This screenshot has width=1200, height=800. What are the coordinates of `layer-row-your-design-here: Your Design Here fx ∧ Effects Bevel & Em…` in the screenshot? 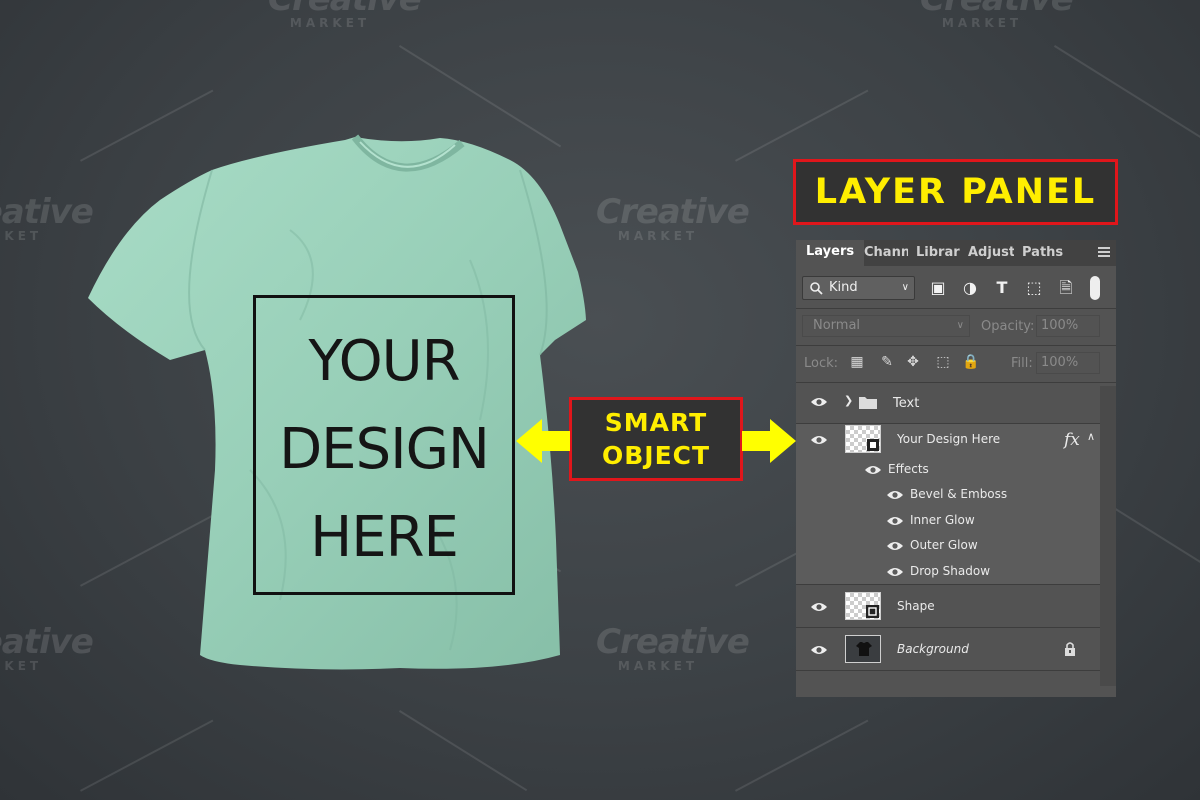 It's located at (948, 504).